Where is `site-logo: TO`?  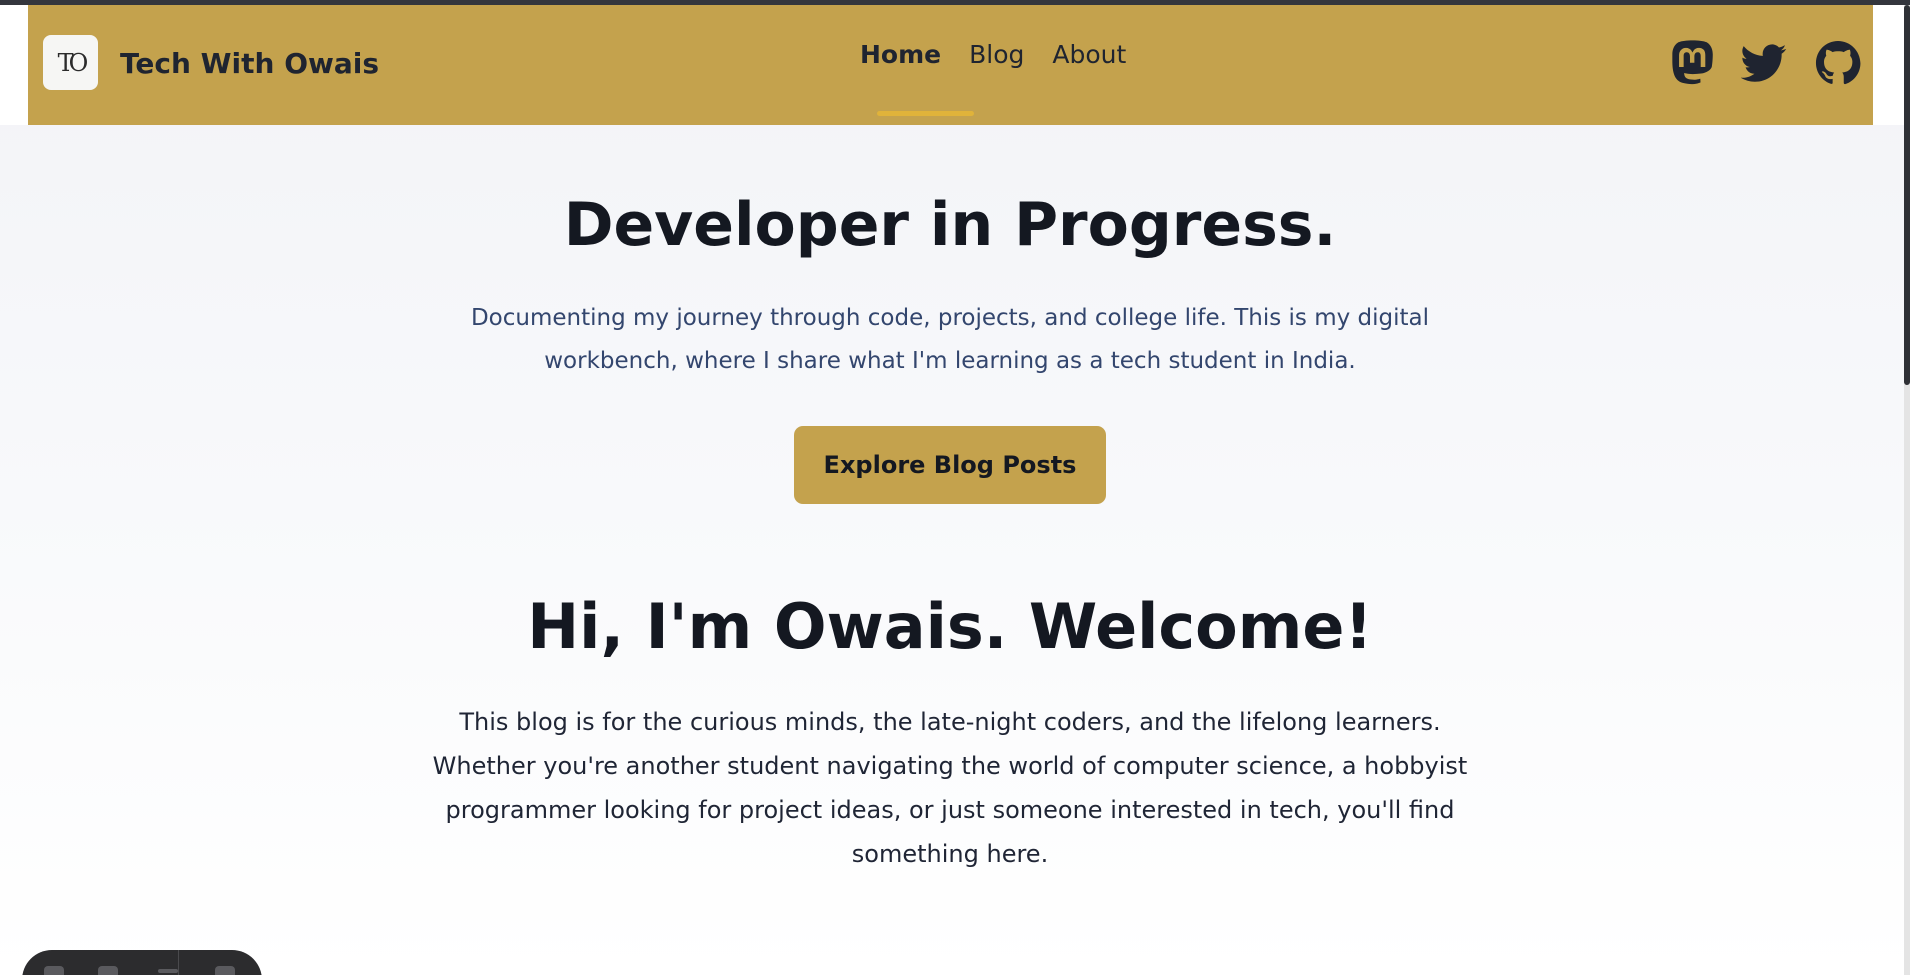
site-logo: TO is located at coordinates (70, 62).